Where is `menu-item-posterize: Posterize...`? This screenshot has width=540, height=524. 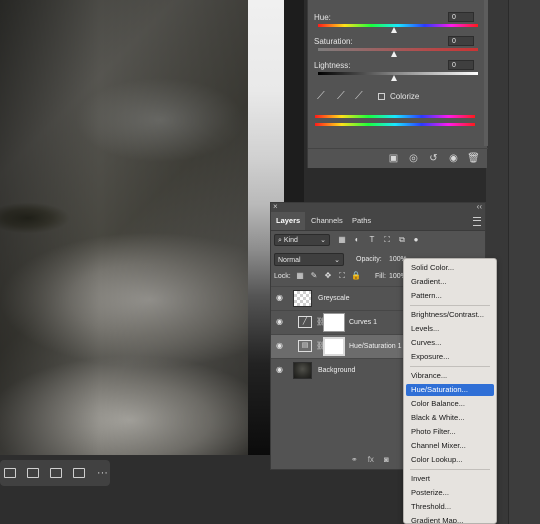 menu-item-posterize: Posterize... is located at coordinates (450, 493).